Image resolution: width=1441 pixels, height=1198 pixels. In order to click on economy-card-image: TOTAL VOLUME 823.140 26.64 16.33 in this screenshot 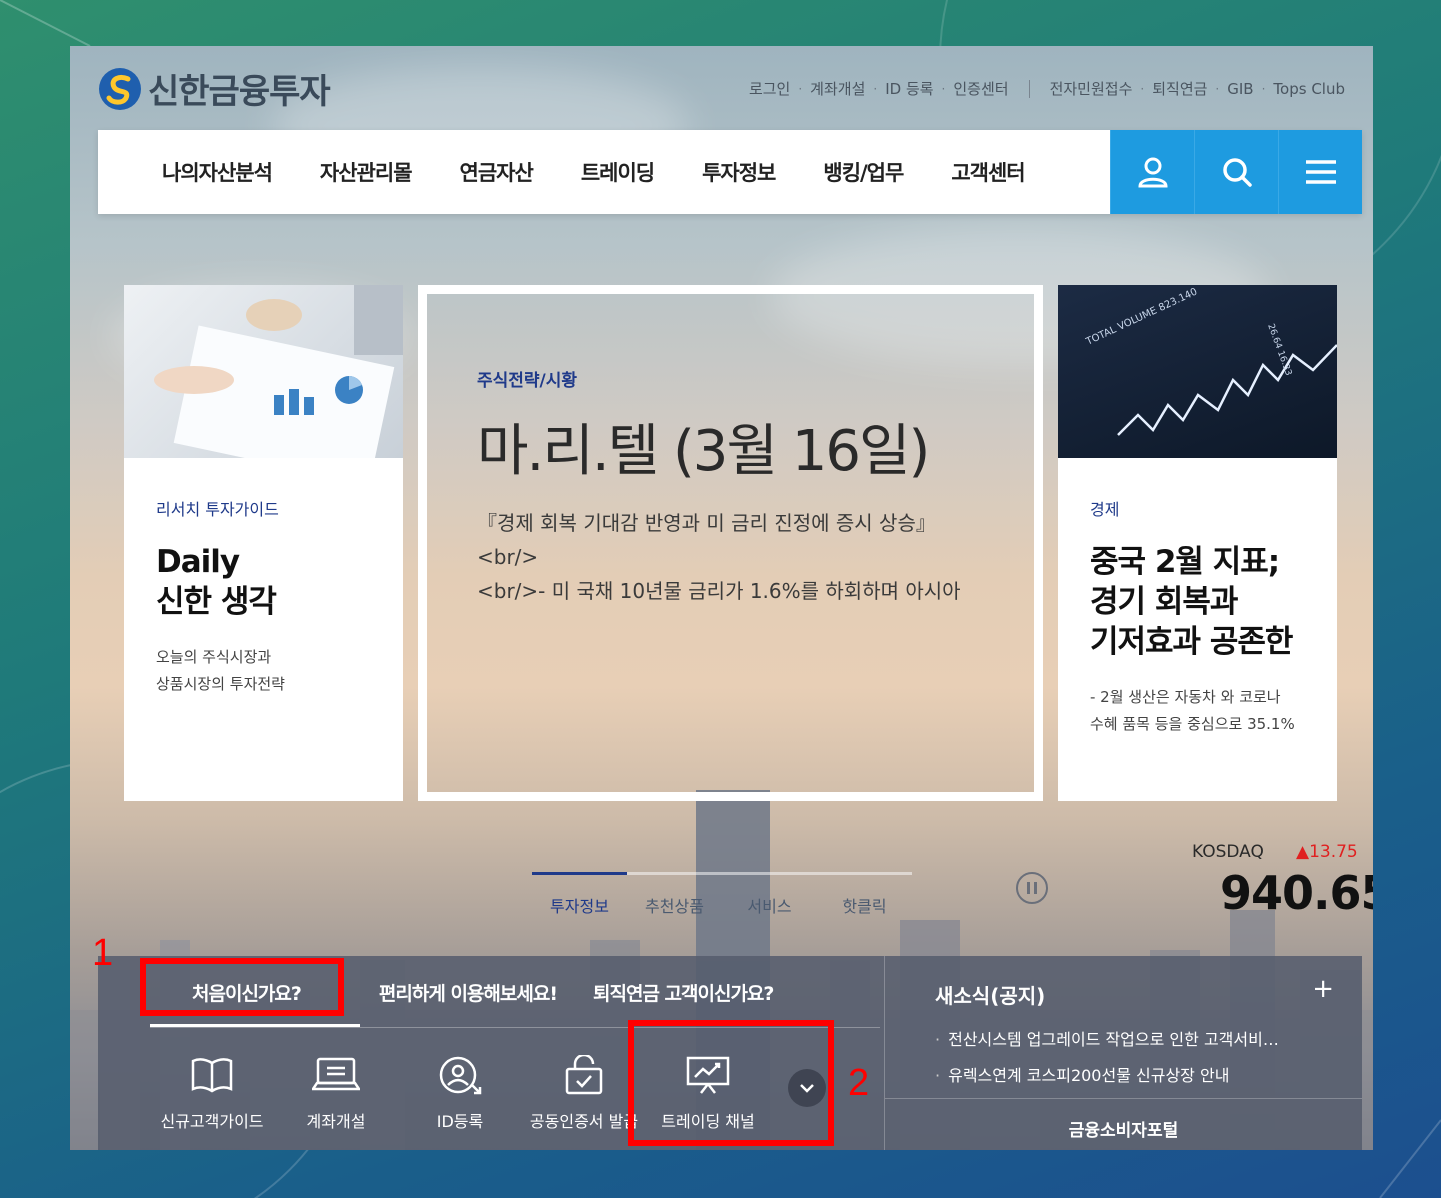, I will do `click(1197, 371)`.